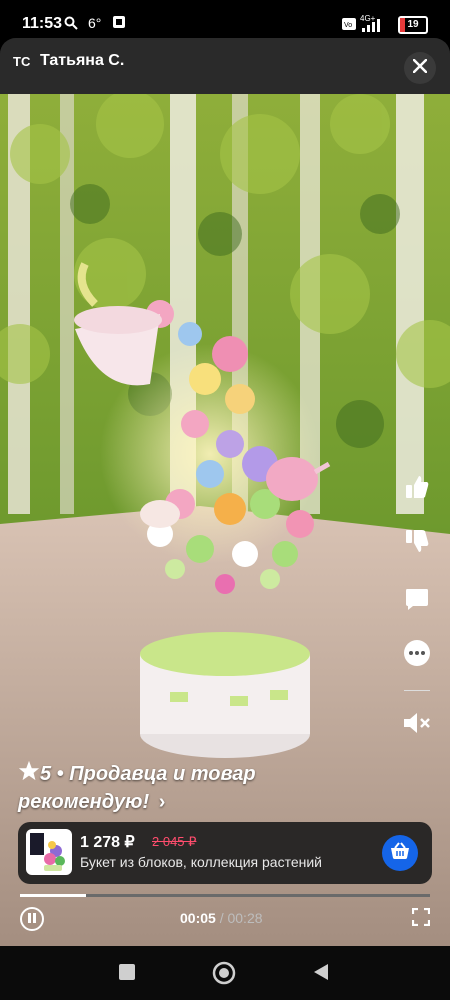  I want to click on player-controls: 00:05 / 00:28, so click(225, 922).